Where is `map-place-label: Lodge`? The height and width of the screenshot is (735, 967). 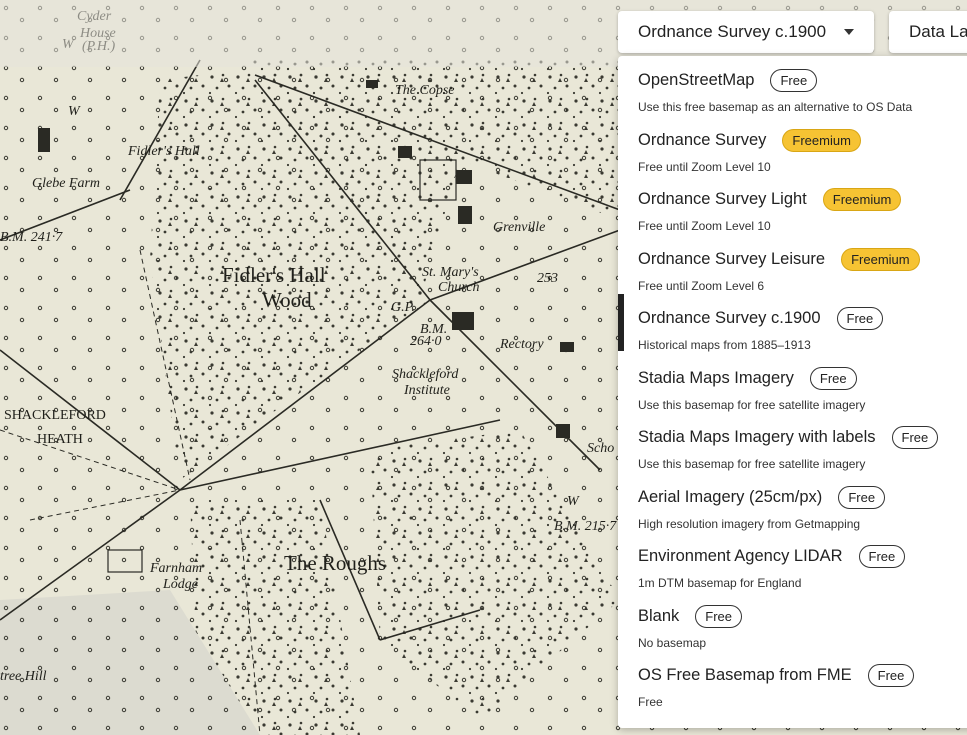 map-place-label: Lodge is located at coordinates (180, 584).